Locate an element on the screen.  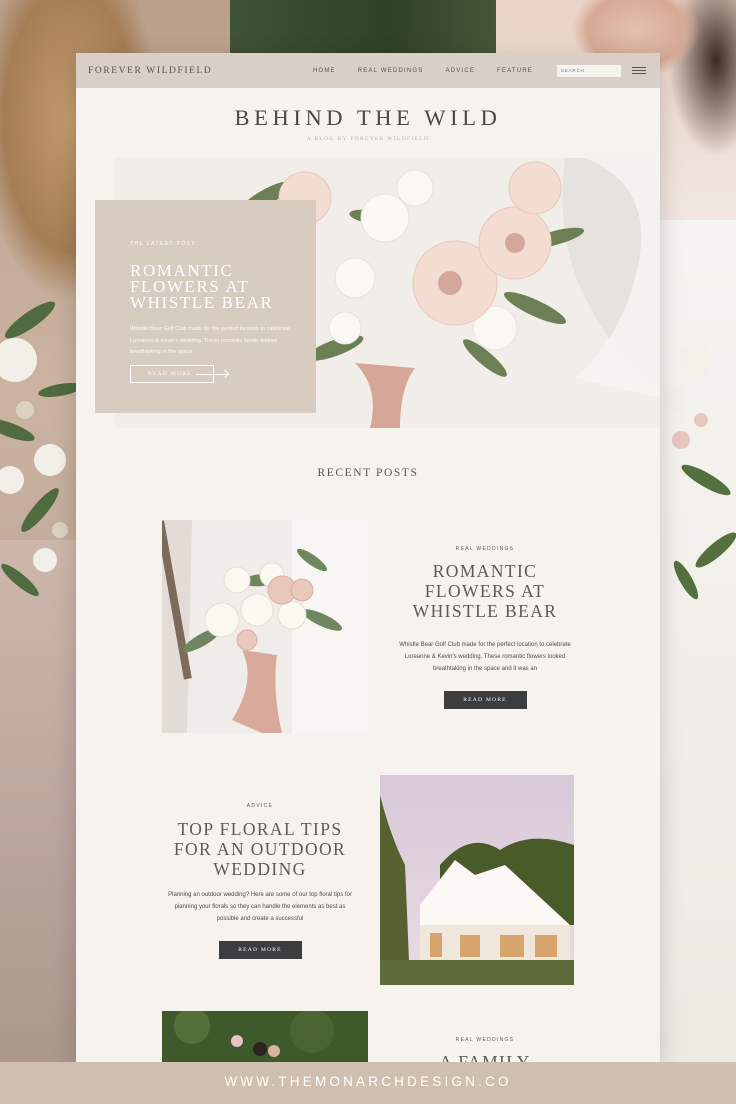
nav-home: HOME is located at coordinates (324, 71).